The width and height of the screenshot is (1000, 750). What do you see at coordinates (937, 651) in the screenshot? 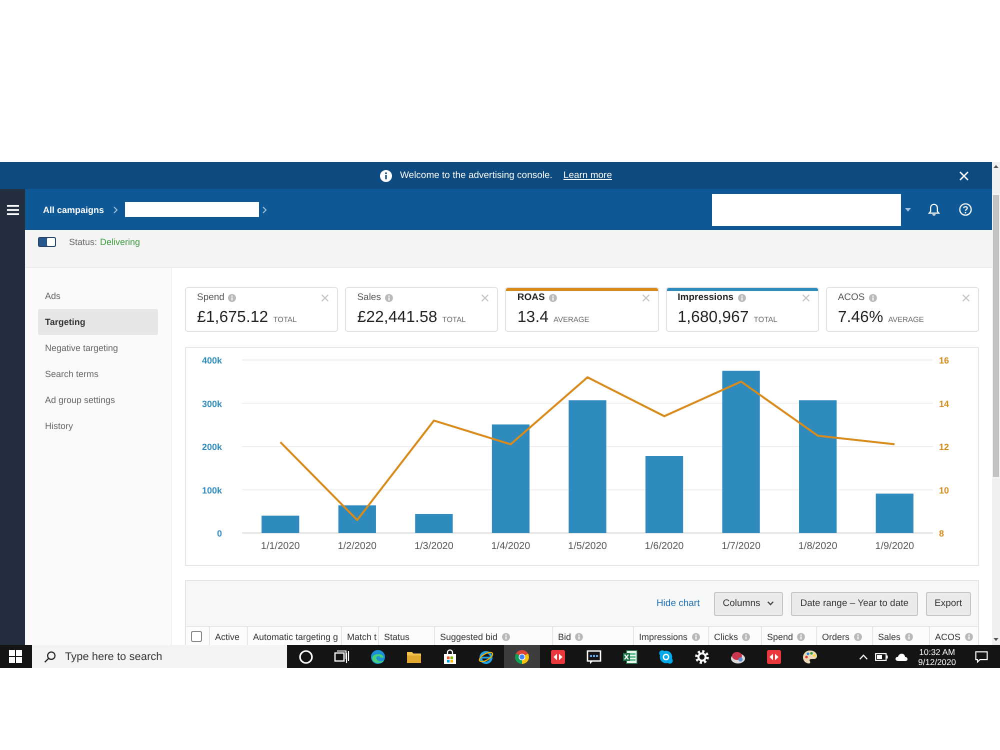
I see `clock-time: 10:32 AM` at bounding box center [937, 651].